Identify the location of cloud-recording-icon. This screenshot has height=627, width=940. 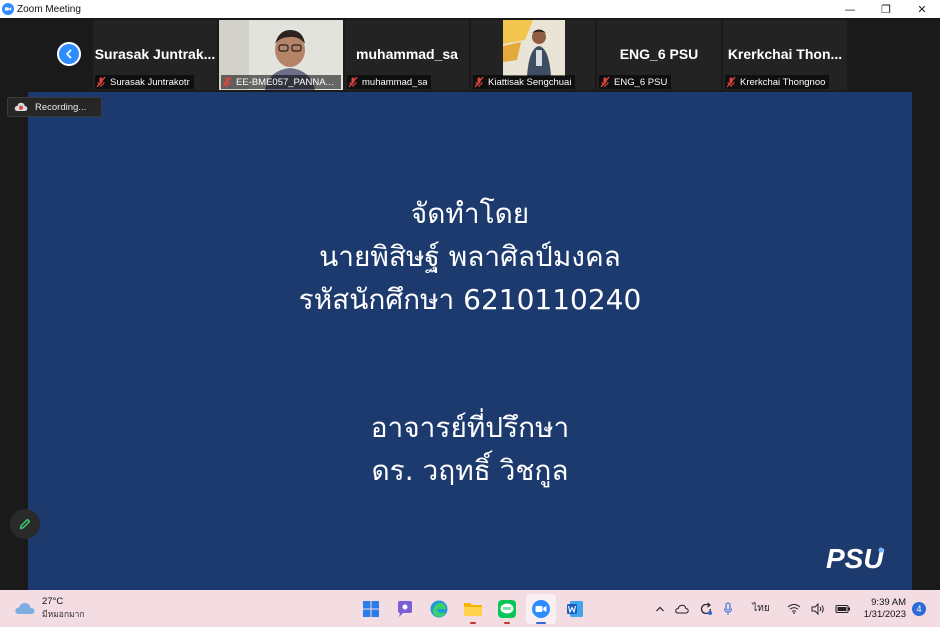
(21, 106).